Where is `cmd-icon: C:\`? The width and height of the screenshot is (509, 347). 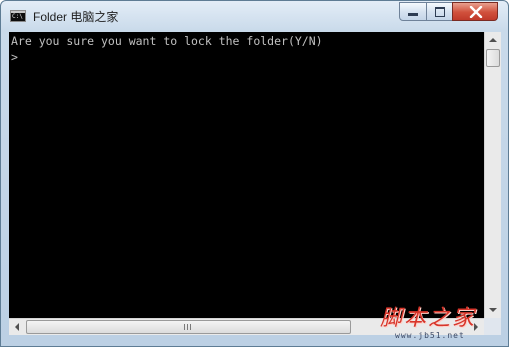 cmd-icon: C:\ is located at coordinates (18, 16).